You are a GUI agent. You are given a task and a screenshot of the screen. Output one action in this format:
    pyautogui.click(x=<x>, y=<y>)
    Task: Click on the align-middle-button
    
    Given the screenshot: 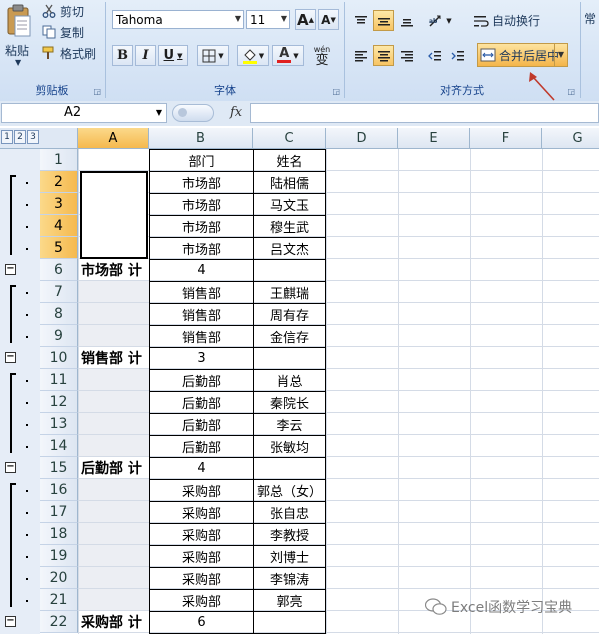 What is the action you would take?
    pyautogui.click(x=383, y=20)
    